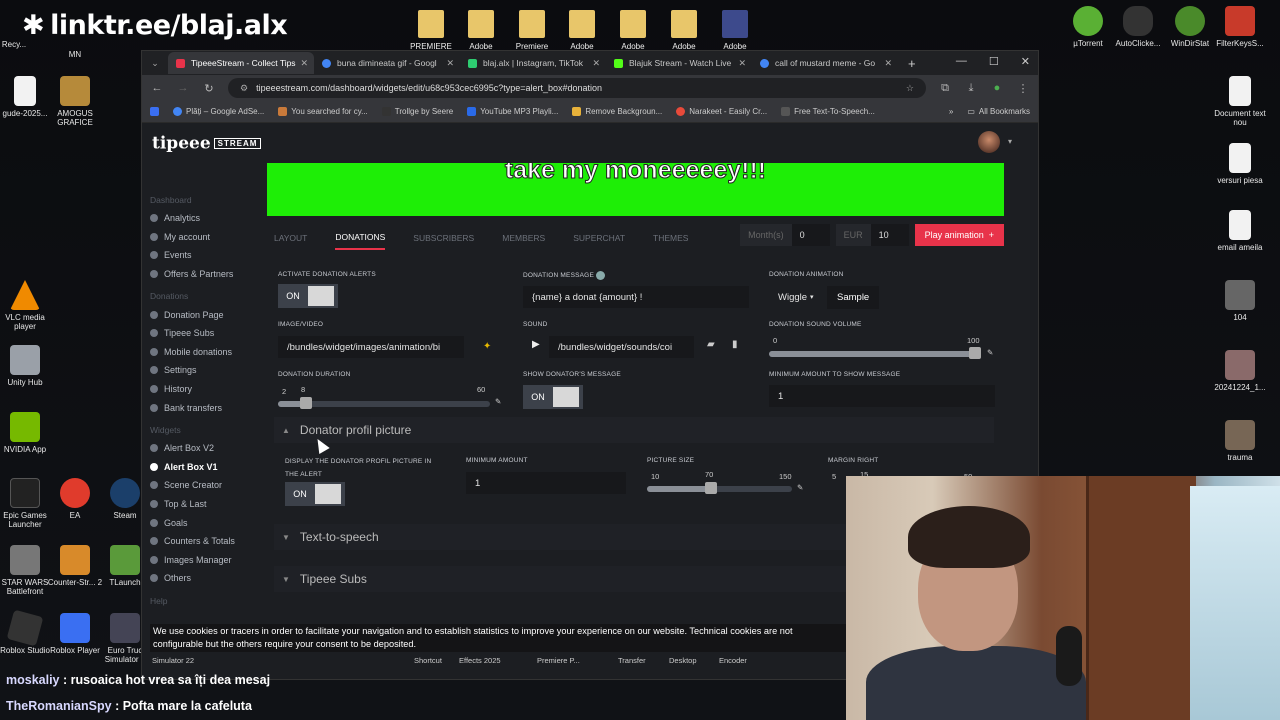 Image resolution: width=1280 pixels, height=720 pixels. What do you see at coordinates (1240, 441) in the screenshot?
I see `desktop-icon-trauma: trauma` at bounding box center [1240, 441].